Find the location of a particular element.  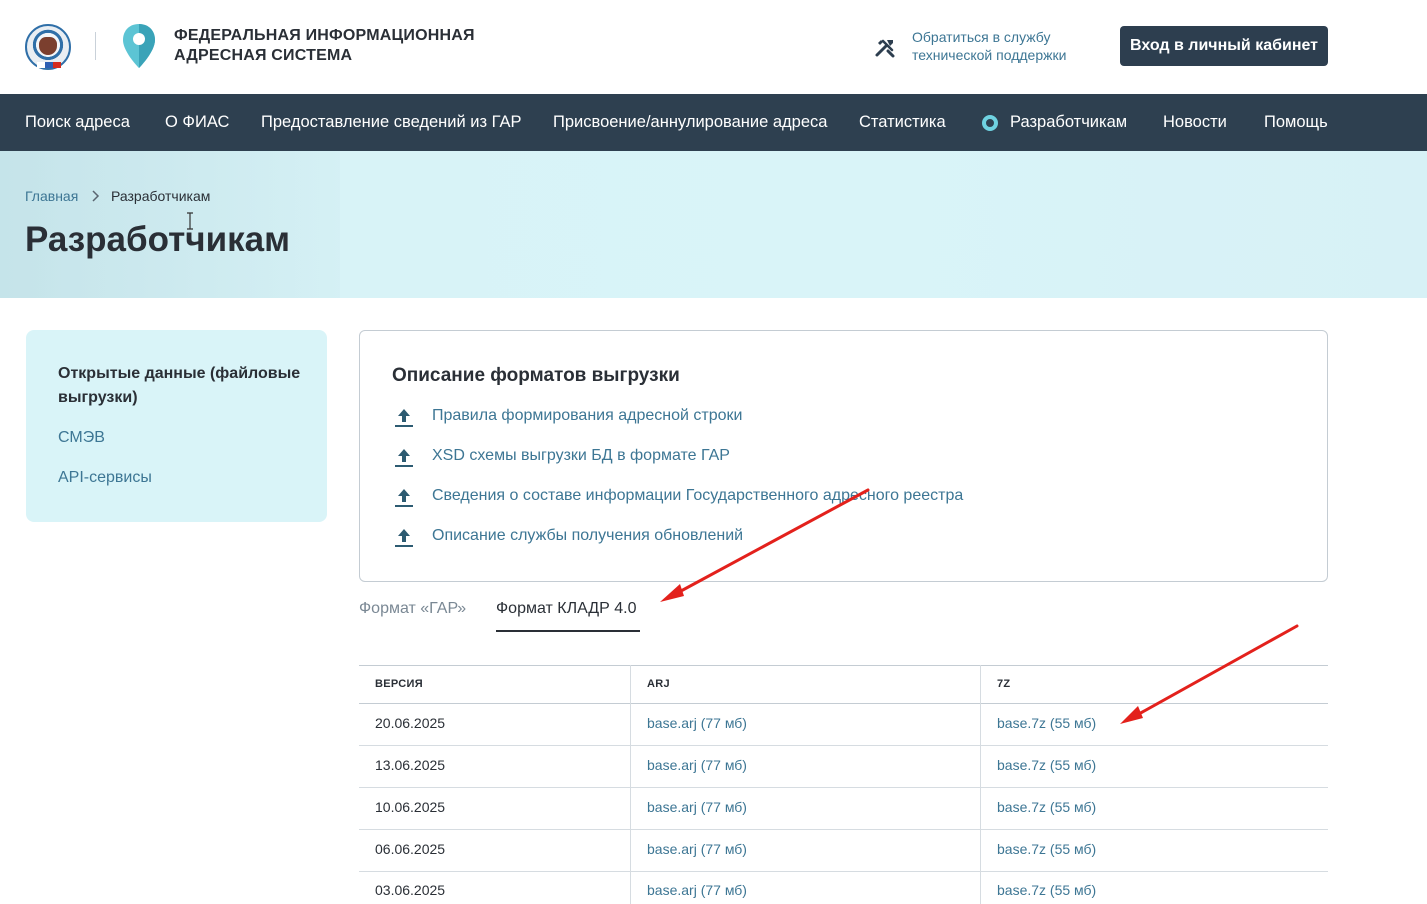

eagle-icon is located at coordinates (48, 46).